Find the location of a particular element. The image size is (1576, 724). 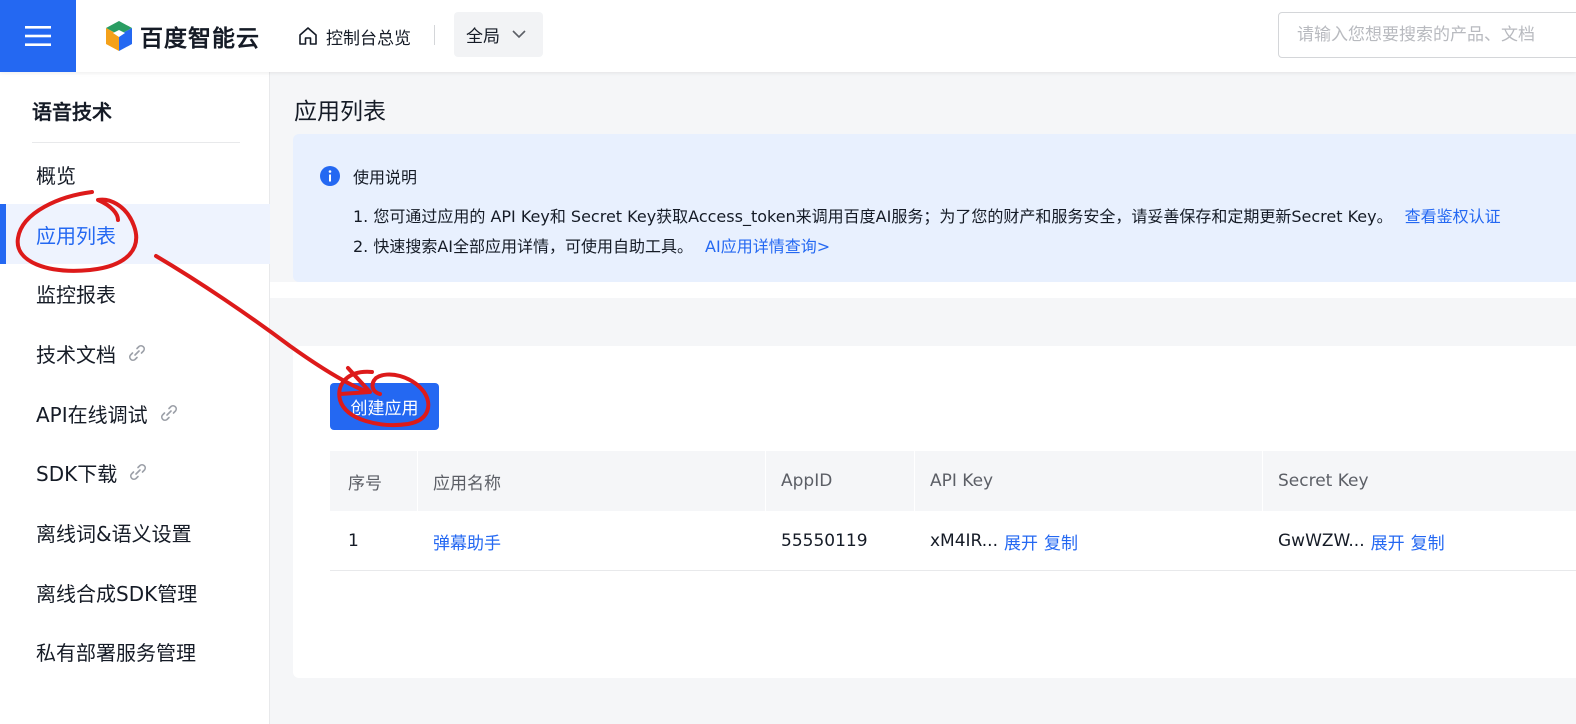

menu-icon is located at coordinates (38, 36).